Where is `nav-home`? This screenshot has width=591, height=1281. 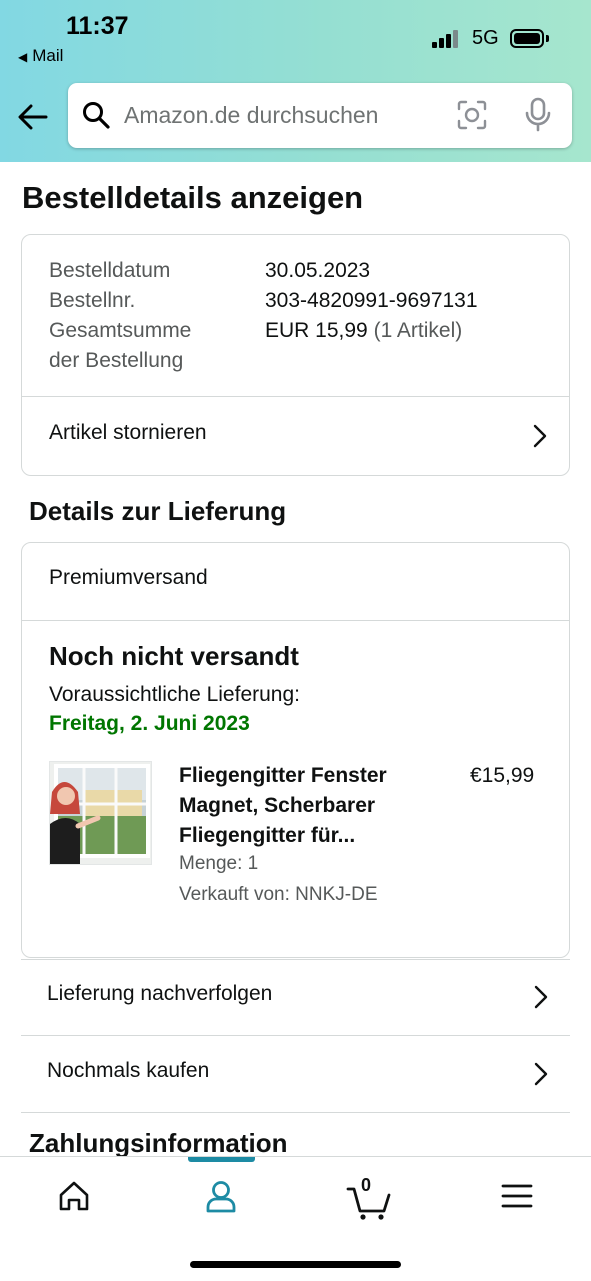
nav-home is located at coordinates (74, 1196).